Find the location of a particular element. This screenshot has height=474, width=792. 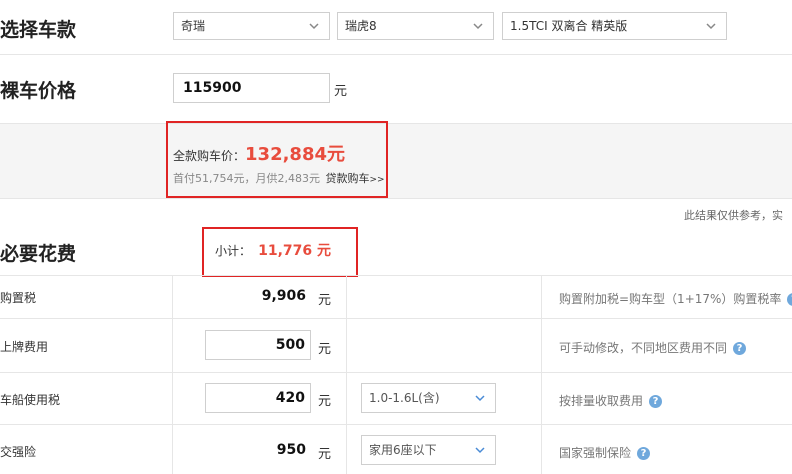

purchase-tax-value: 9,906 is located at coordinates (283, 296).